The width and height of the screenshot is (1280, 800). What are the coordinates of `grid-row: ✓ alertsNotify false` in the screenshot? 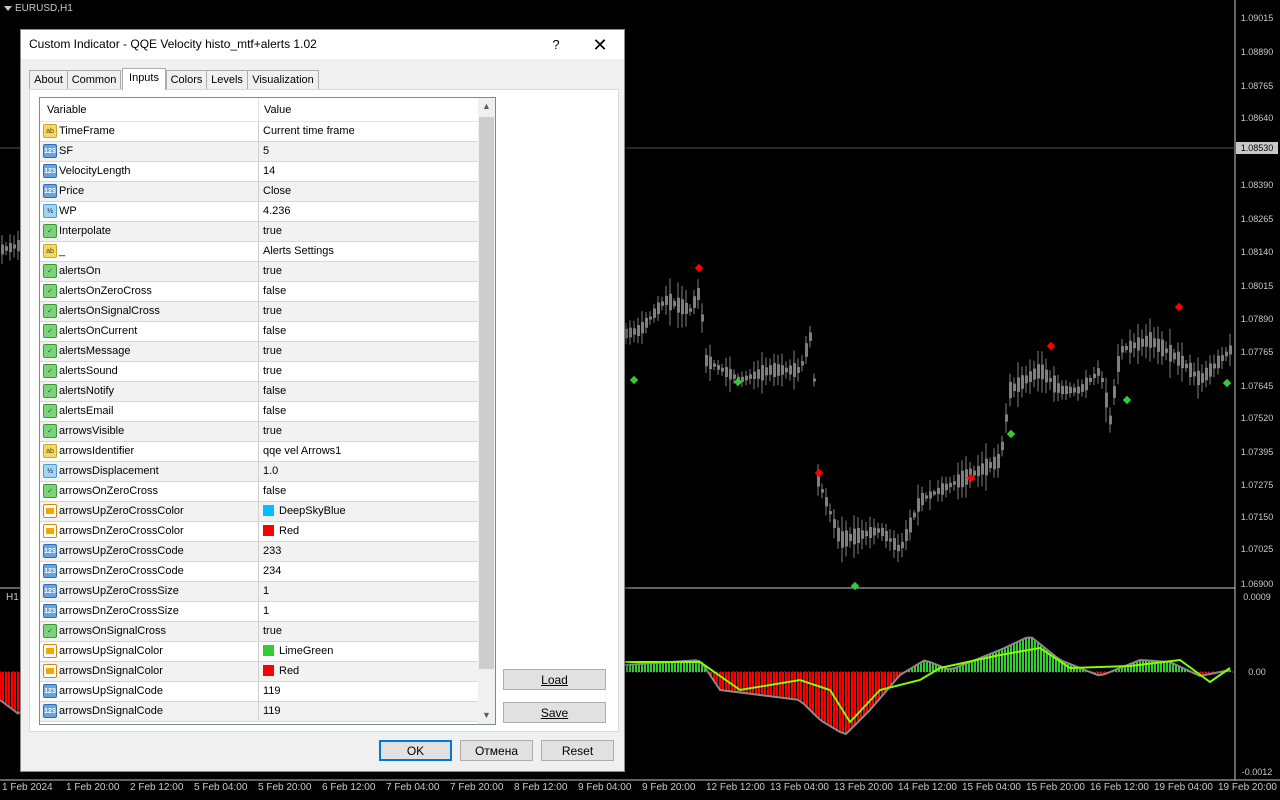 It's located at (259, 392).